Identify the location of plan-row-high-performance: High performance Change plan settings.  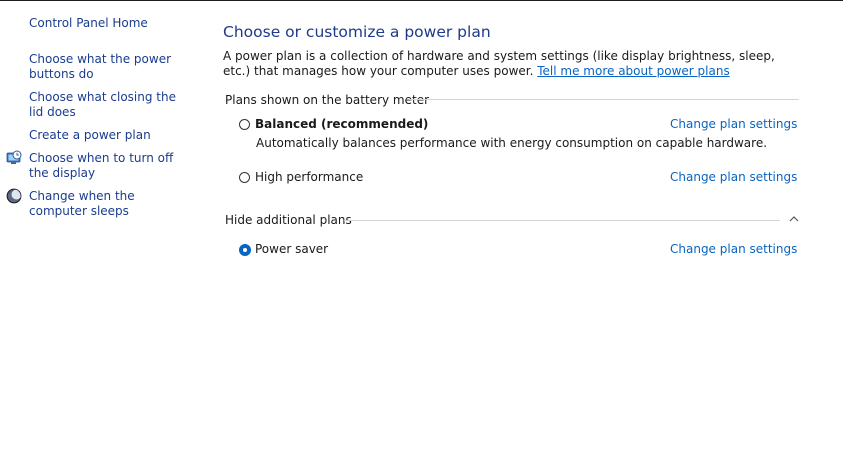
(519, 179).